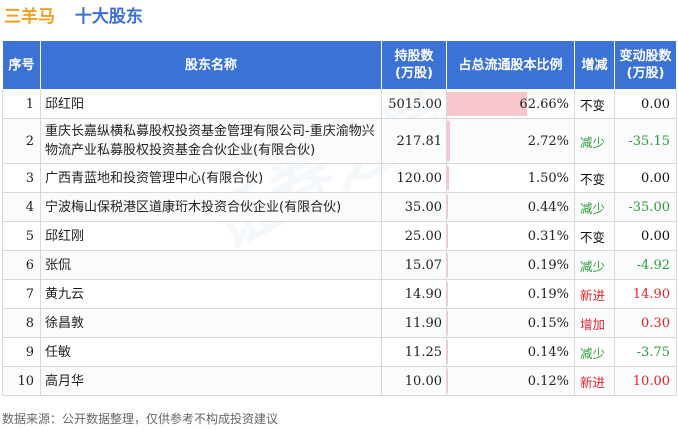 The height and width of the screenshot is (430, 678). What do you see at coordinates (548, 323) in the screenshot?
I see `ratio-value: 0.15%` at bounding box center [548, 323].